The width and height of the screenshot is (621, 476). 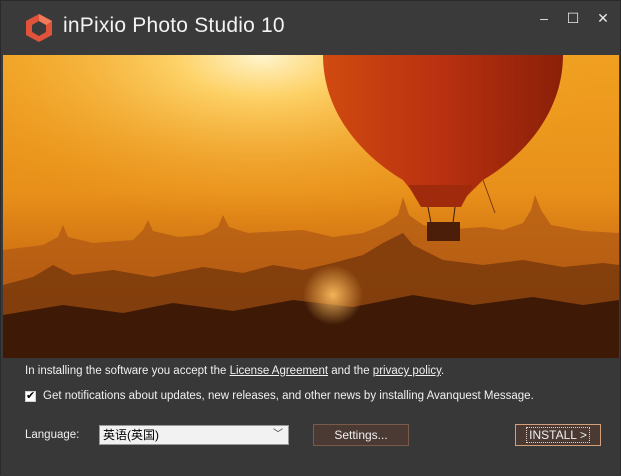 What do you see at coordinates (194, 435) in the screenshot?
I see `language-select: 英语(英国) ﹀` at bounding box center [194, 435].